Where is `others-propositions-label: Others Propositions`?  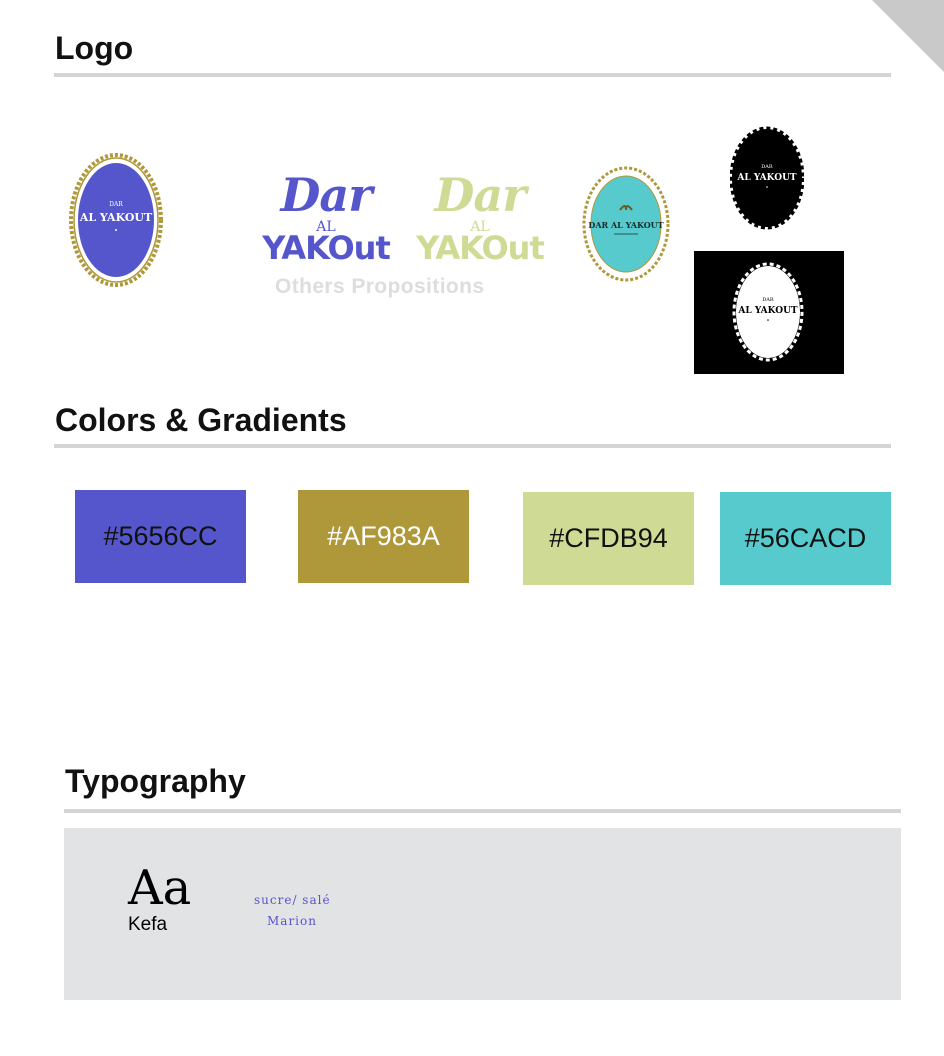 others-propositions-label: Others Propositions is located at coordinates (380, 286).